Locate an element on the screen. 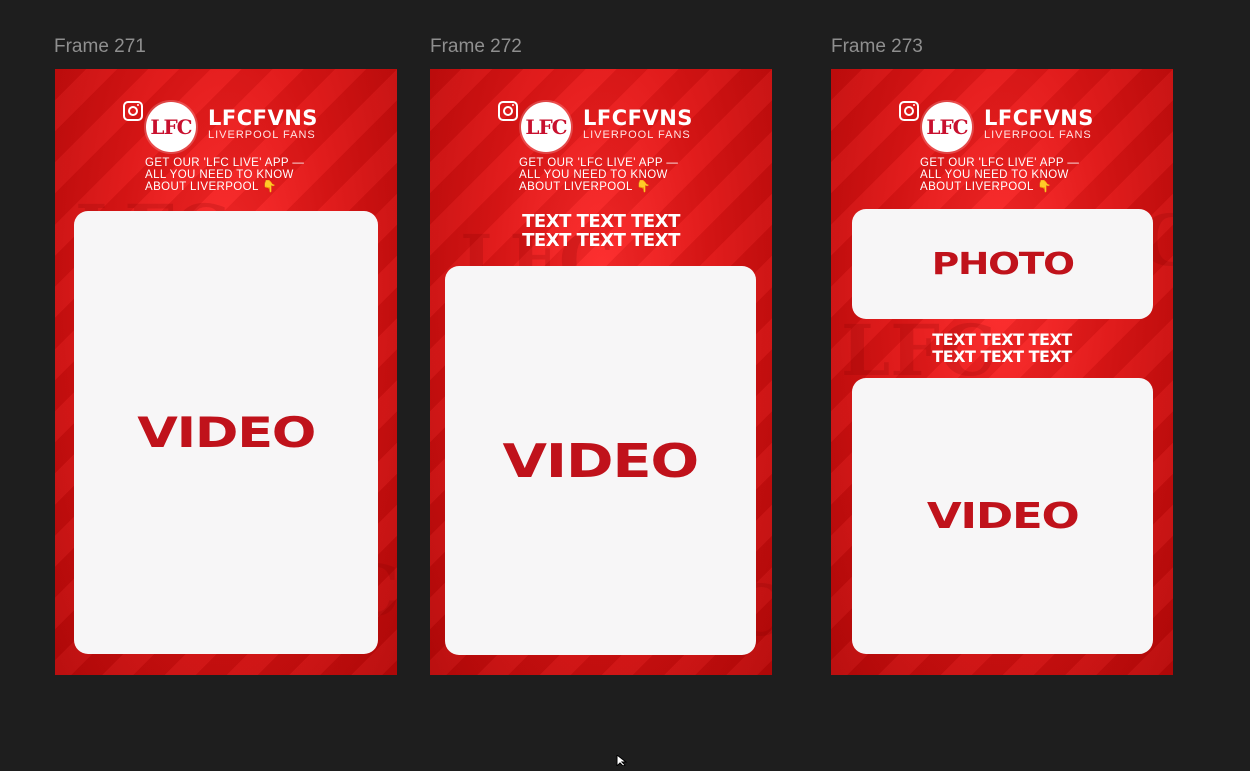 This screenshot has width=1250, height=771. frame-273-label: Frame 273 is located at coordinates (877, 47).